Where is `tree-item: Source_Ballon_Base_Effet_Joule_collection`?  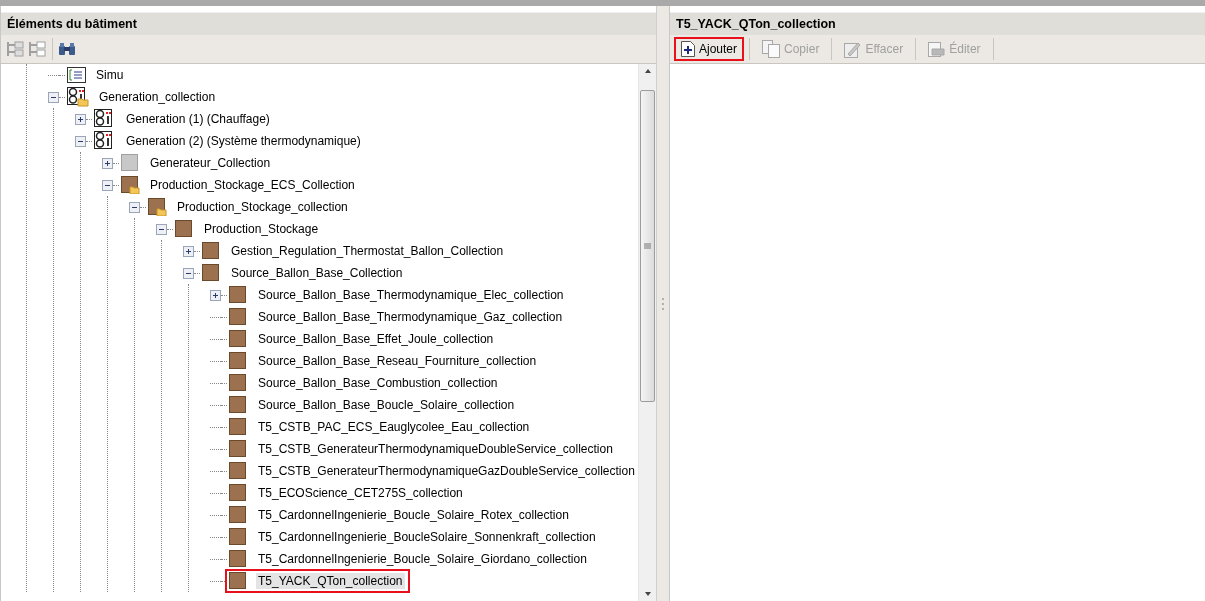 tree-item: Source_Ballon_Base_Effet_Joule_collection is located at coordinates (376, 339).